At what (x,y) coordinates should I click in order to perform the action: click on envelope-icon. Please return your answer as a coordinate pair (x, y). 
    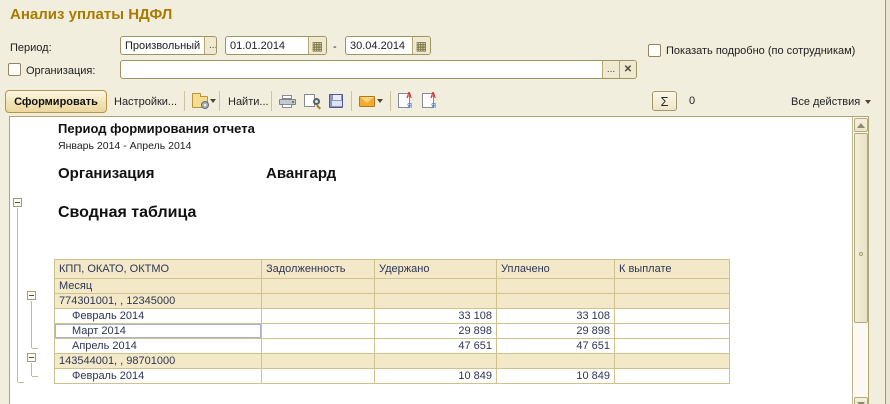
    Looking at the image, I should click on (367, 101).